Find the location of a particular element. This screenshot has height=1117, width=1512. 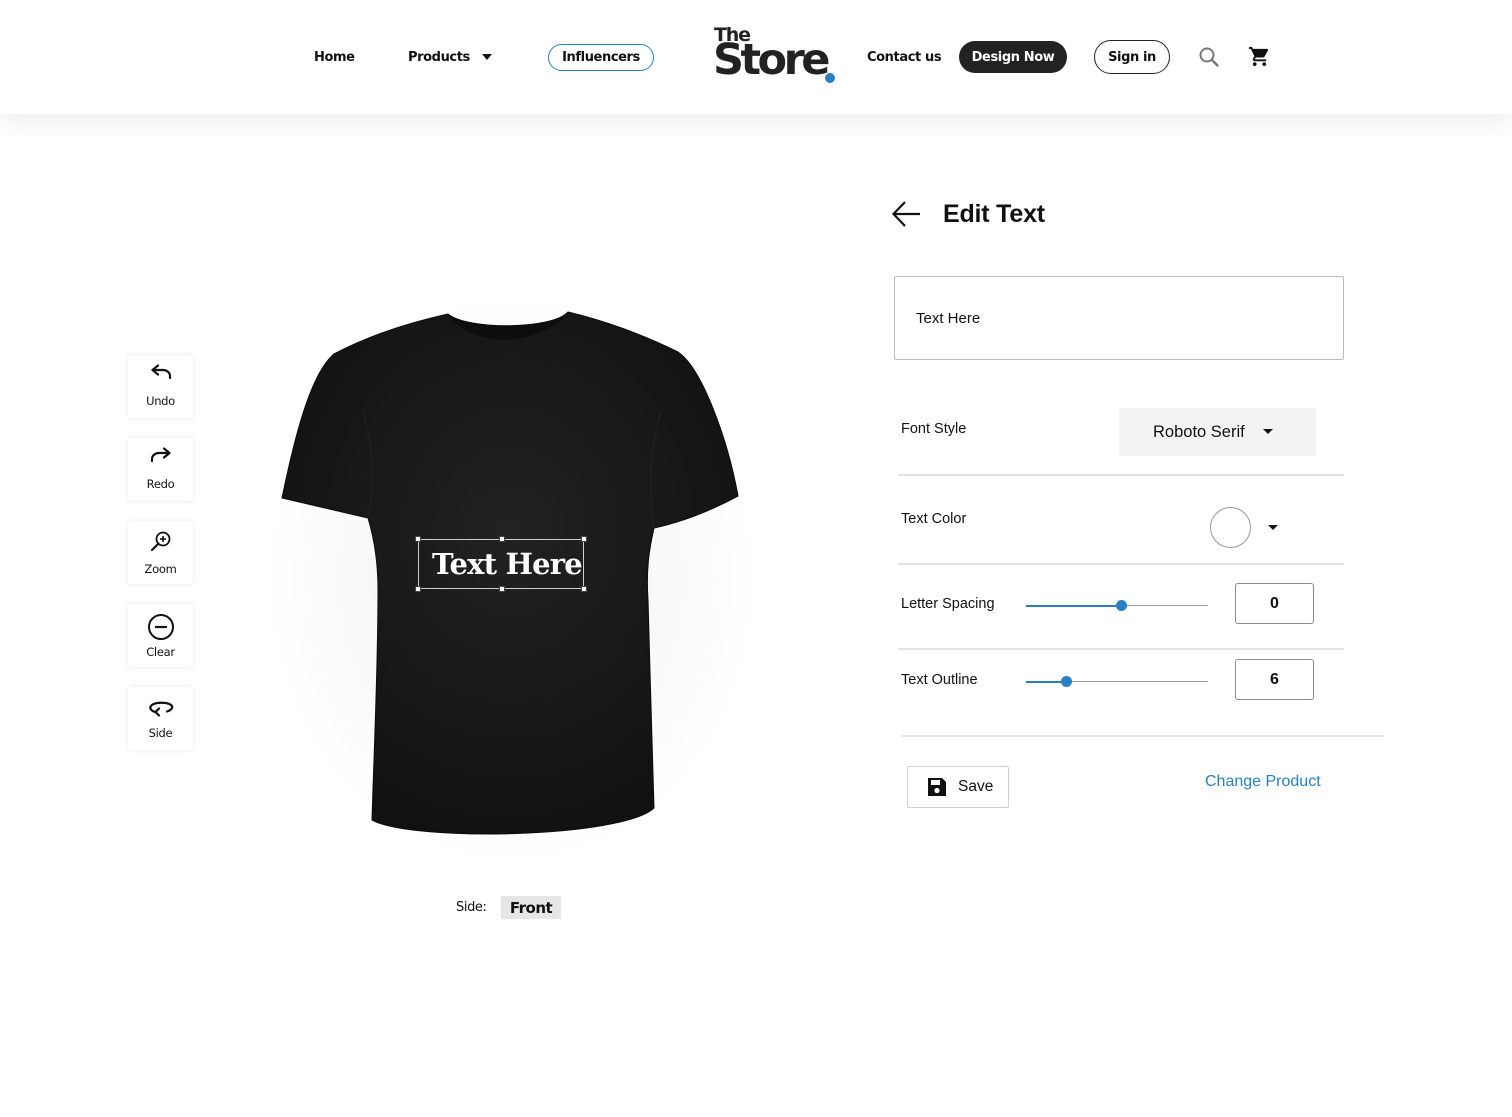

undo-icon is located at coordinates (160, 372).